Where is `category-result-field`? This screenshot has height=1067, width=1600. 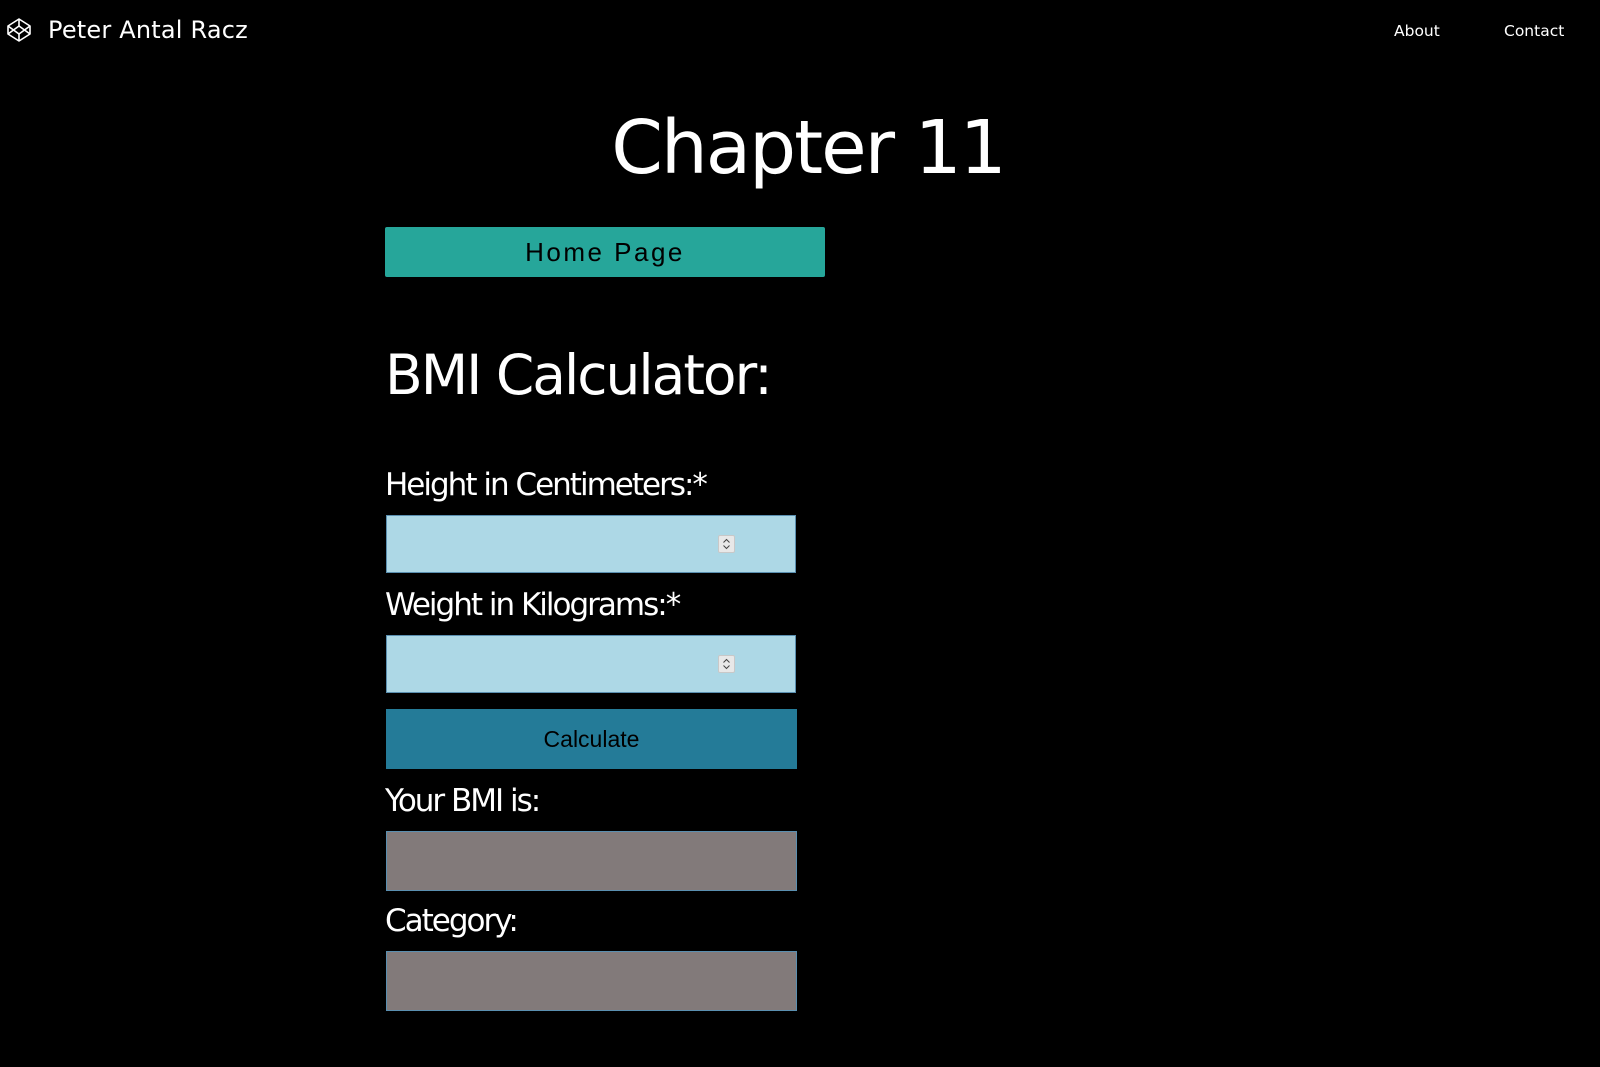 category-result-field is located at coordinates (591, 981).